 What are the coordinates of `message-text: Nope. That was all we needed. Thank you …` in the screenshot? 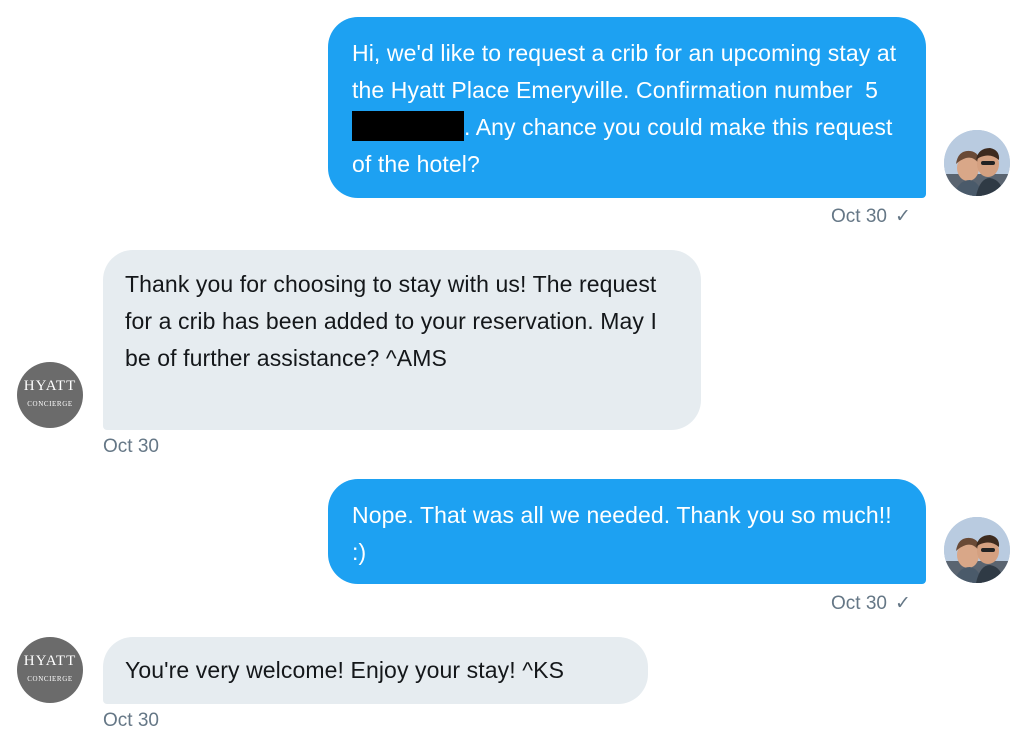 It's located at (622, 533).